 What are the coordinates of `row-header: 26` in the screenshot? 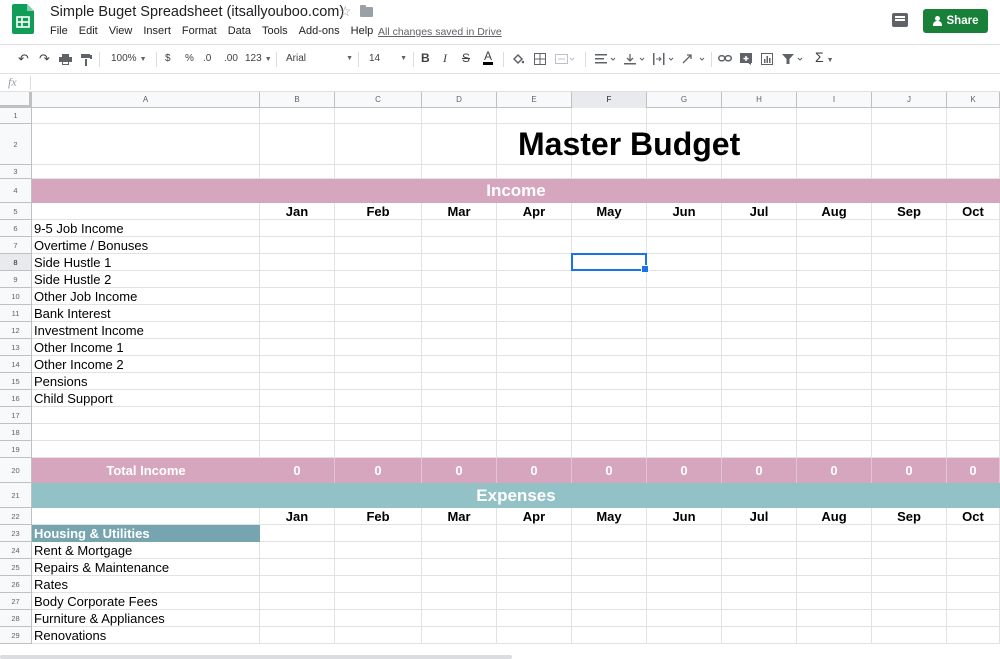 It's located at (16, 584).